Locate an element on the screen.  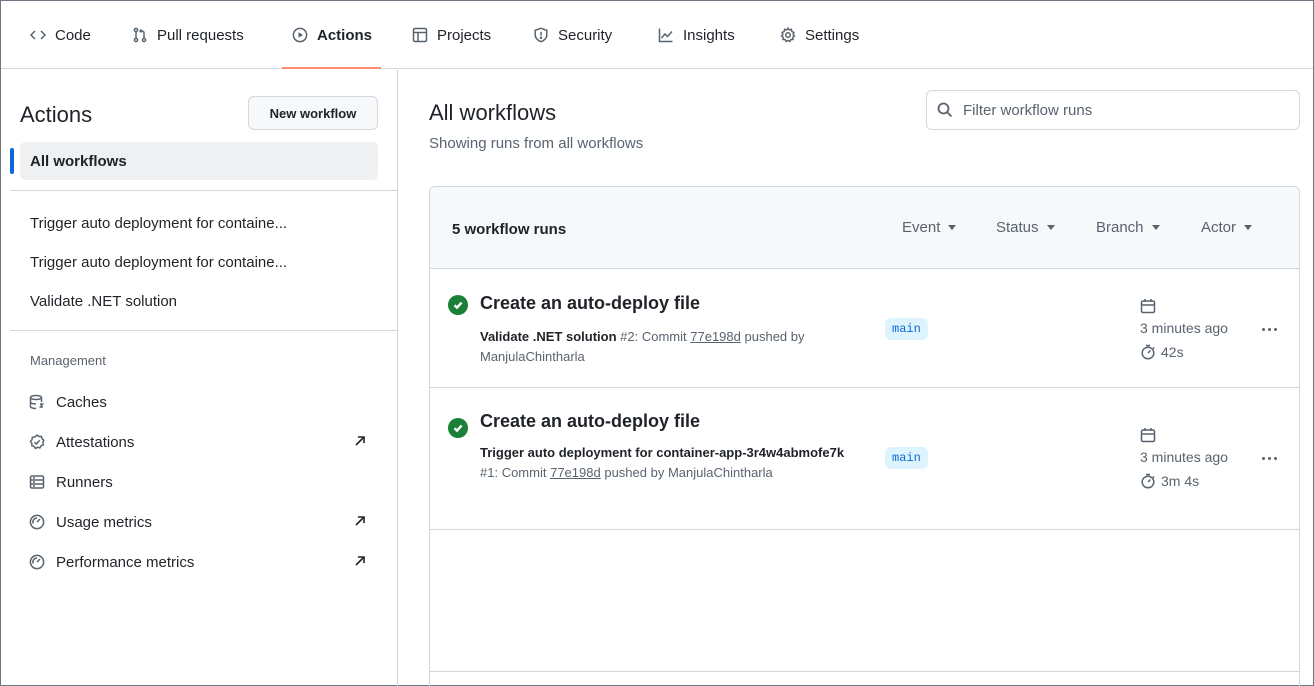
tab-security: Security is located at coordinates (572, 35).